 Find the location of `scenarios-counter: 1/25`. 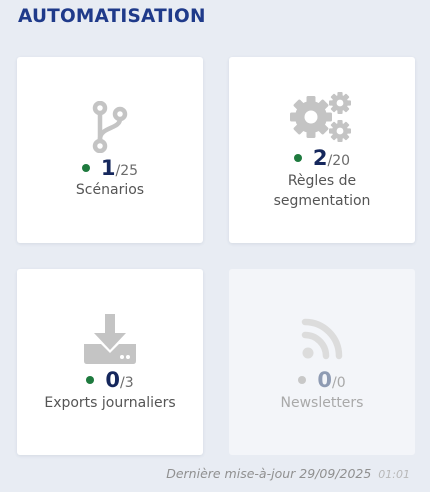

scenarios-counter: 1/25 is located at coordinates (110, 168).